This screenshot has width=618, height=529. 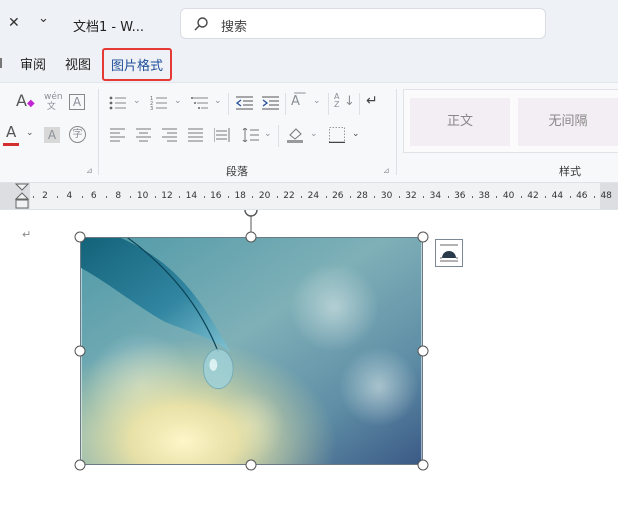 I want to click on bullets-icon, so click(x=119, y=103).